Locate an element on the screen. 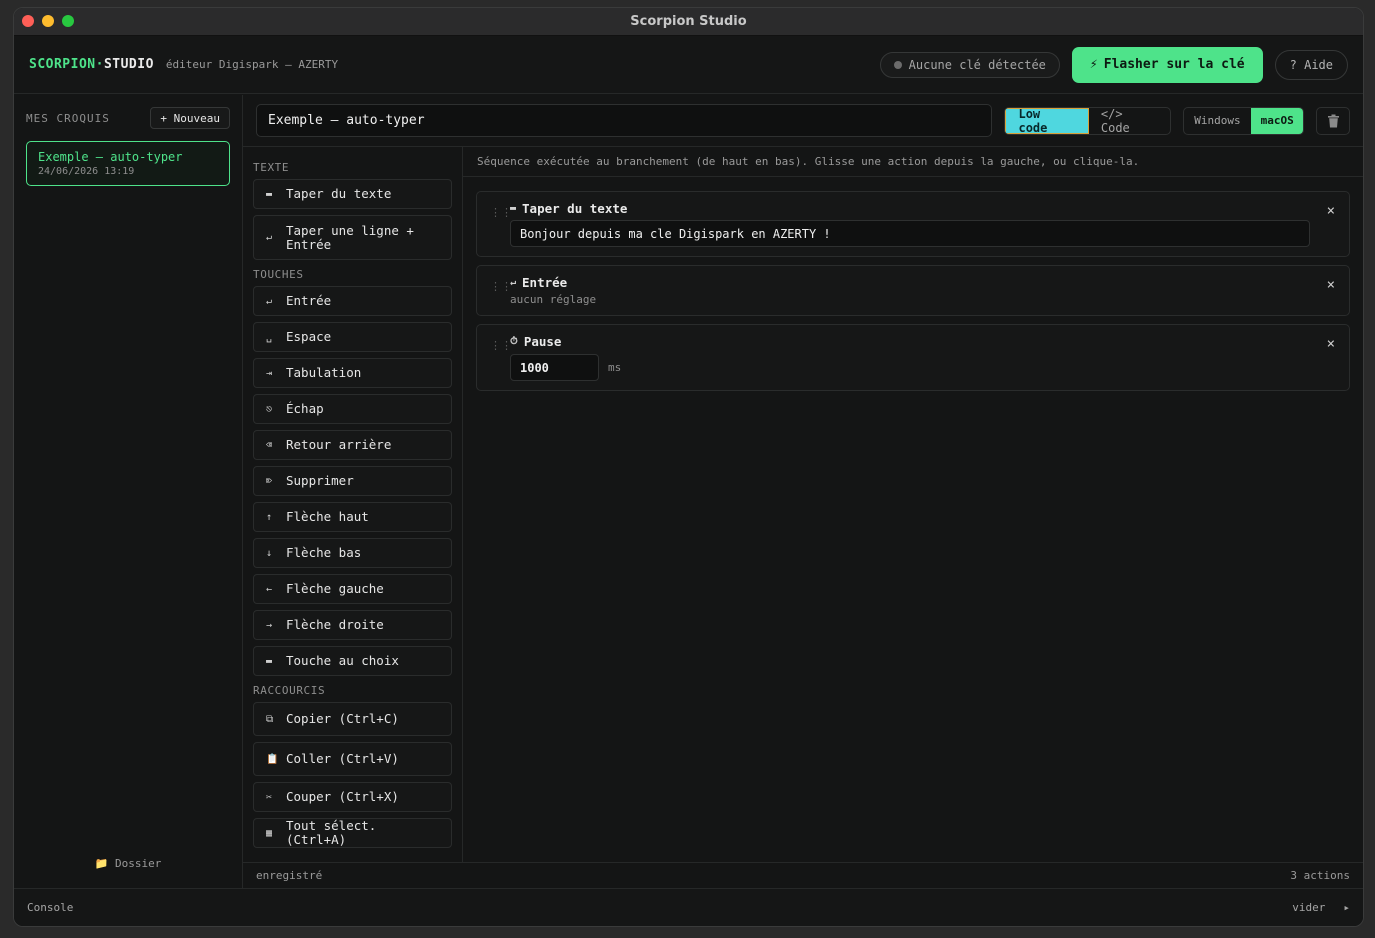 This screenshot has width=1375, height=938. os-windows-tab: Windows is located at coordinates (1217, 121).